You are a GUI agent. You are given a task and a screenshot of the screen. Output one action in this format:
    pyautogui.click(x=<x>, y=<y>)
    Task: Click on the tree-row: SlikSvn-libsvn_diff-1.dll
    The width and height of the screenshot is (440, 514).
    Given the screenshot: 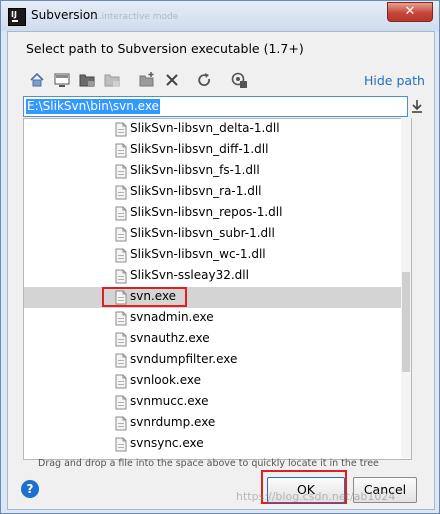 What is the action you would take?
    pyautogui.click(x=217, y=150)
    